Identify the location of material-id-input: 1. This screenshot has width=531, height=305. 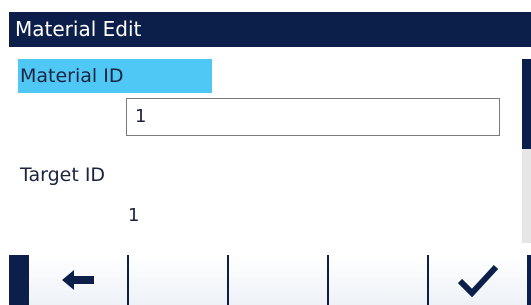
(313, 117).